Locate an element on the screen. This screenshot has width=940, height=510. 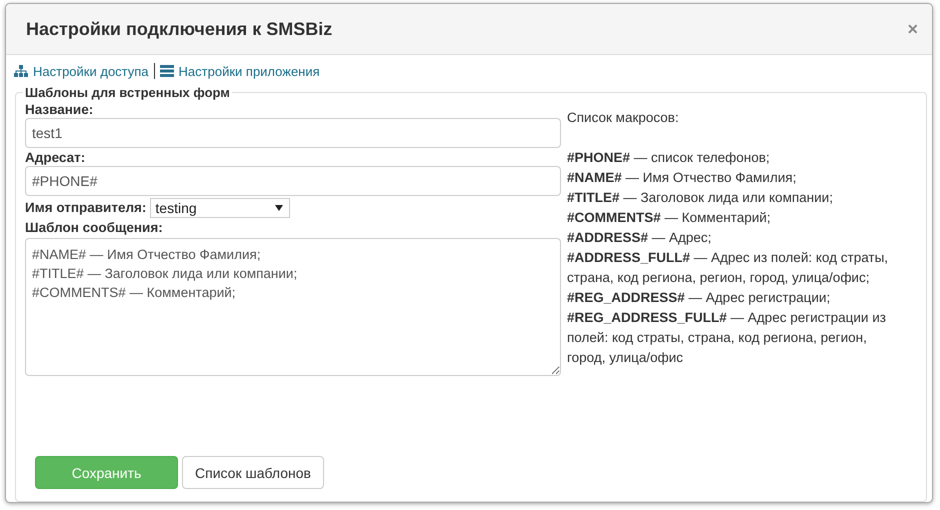
settings-link: Настройки приложения is located at coordinates (240, 71).